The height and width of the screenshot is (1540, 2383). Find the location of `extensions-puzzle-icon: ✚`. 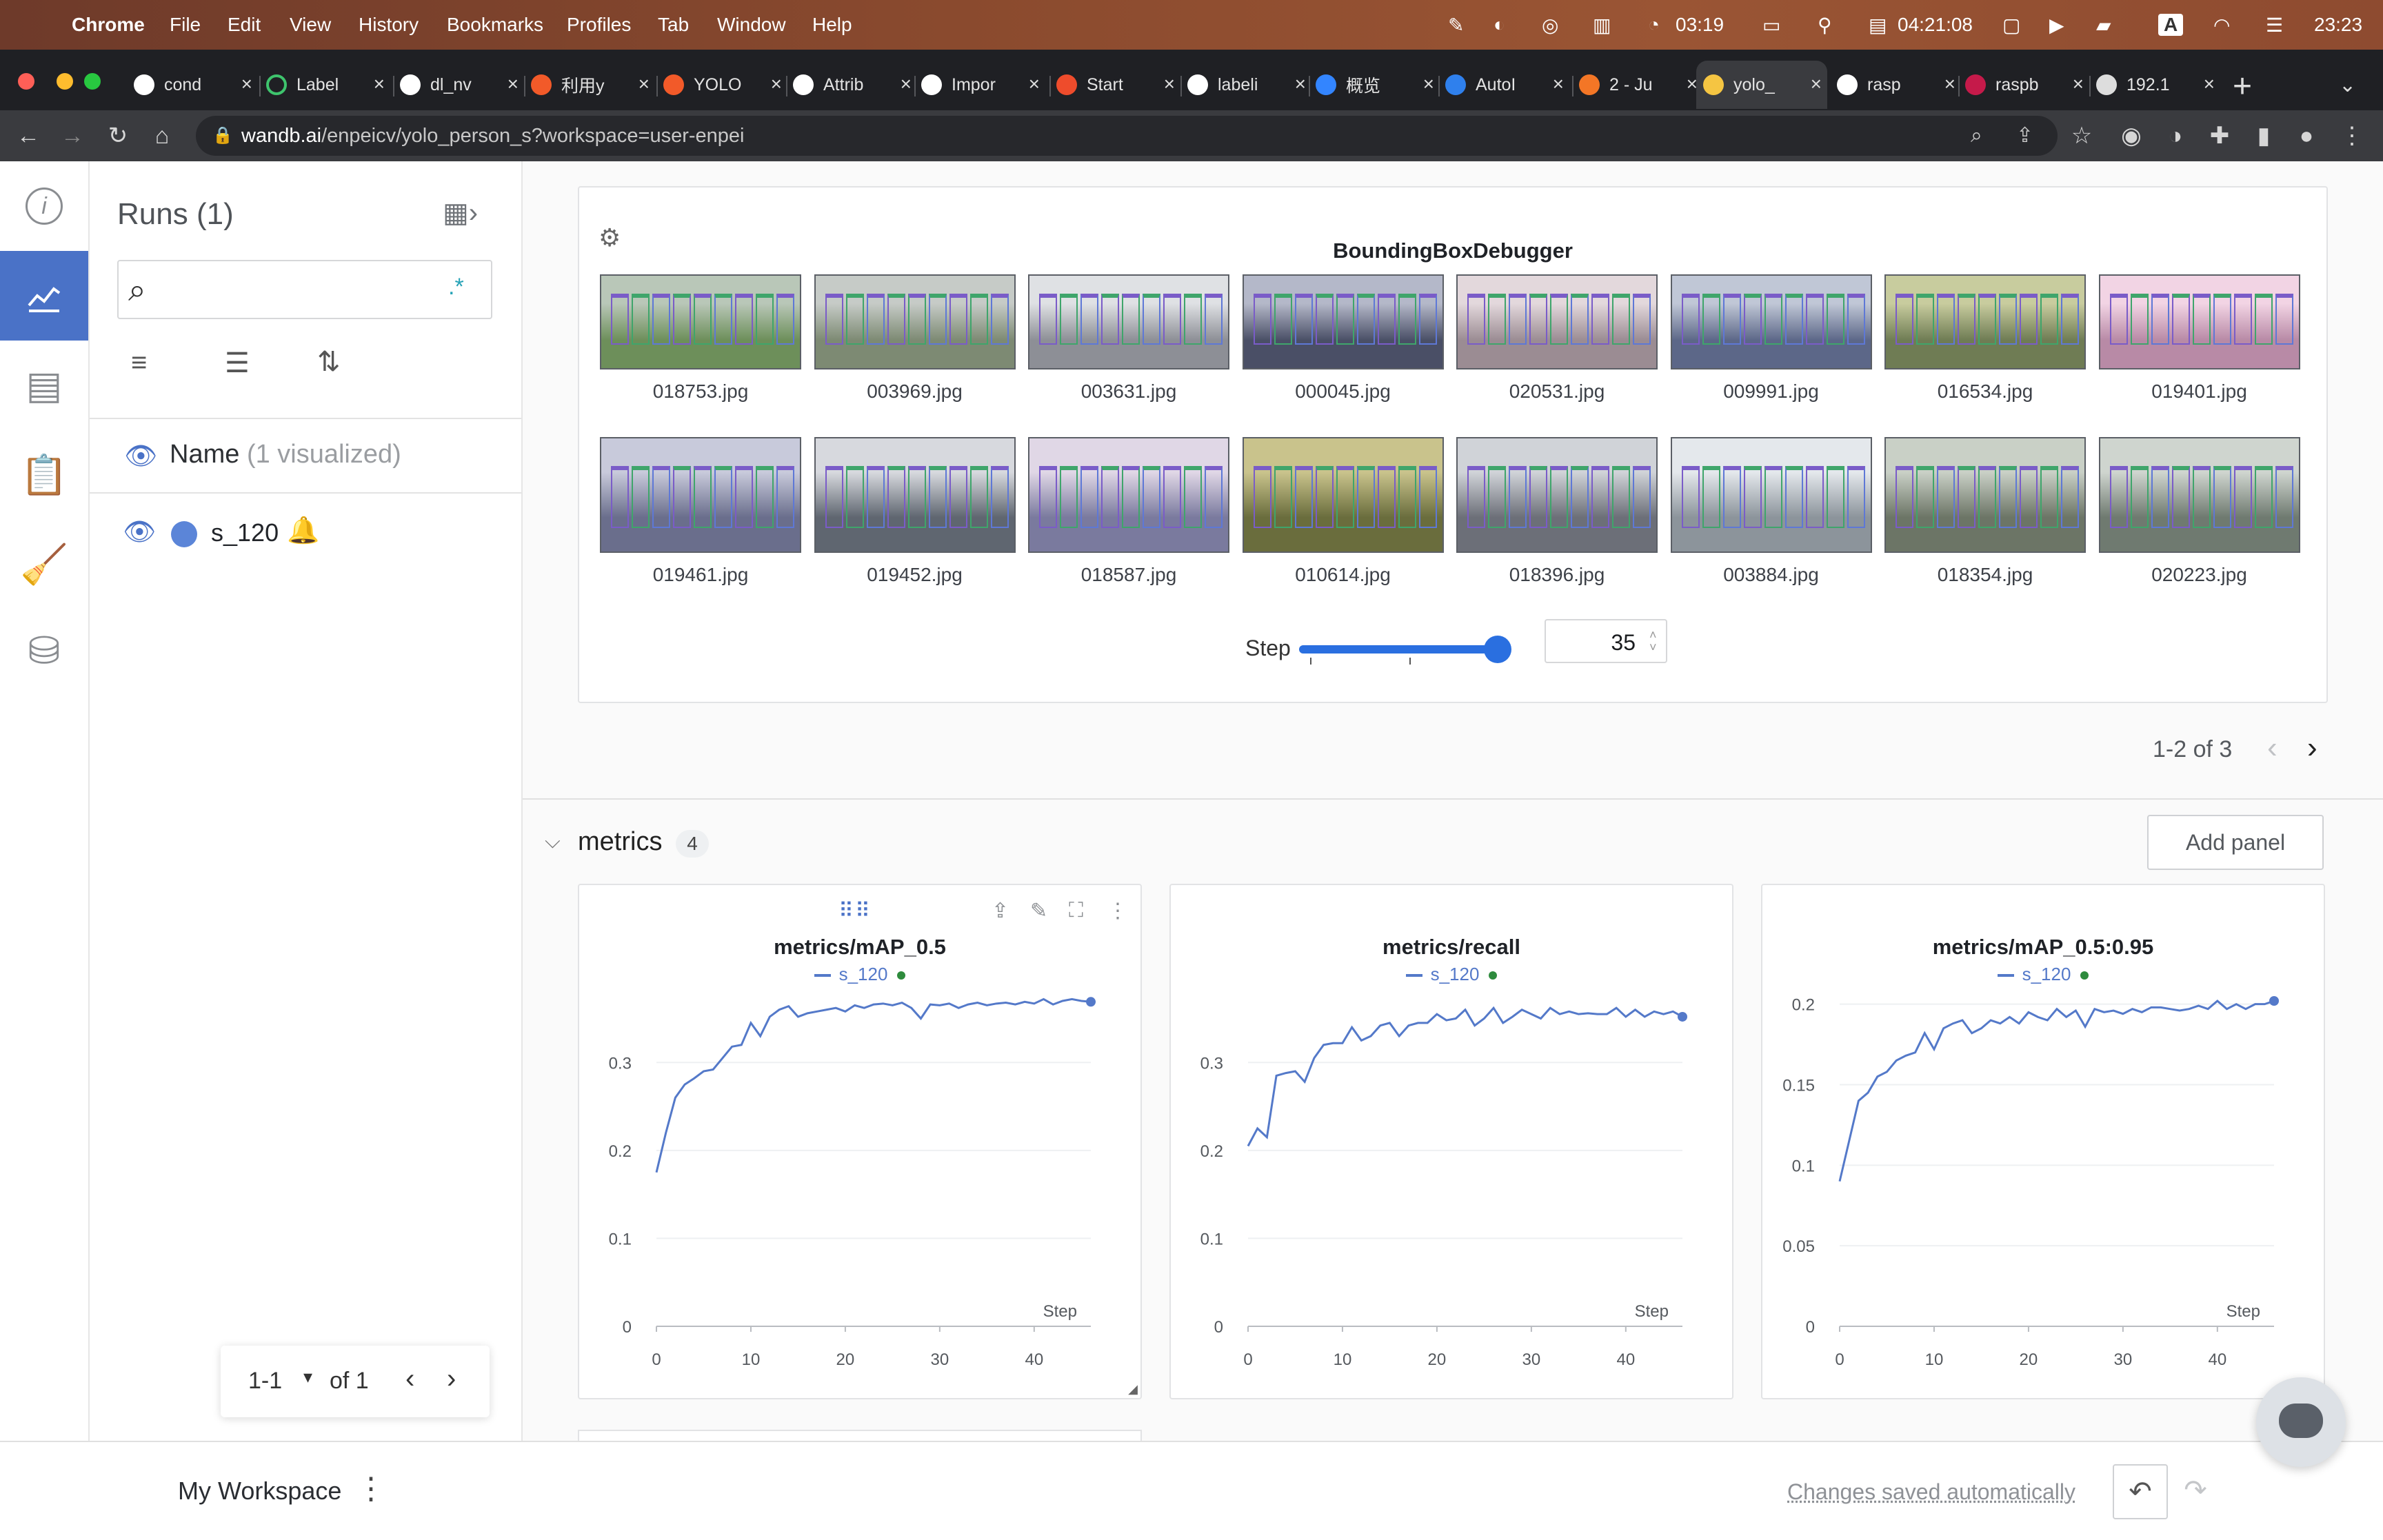

extensions-puzzle-icon: ✚ is located at coordinates (2219, 136).